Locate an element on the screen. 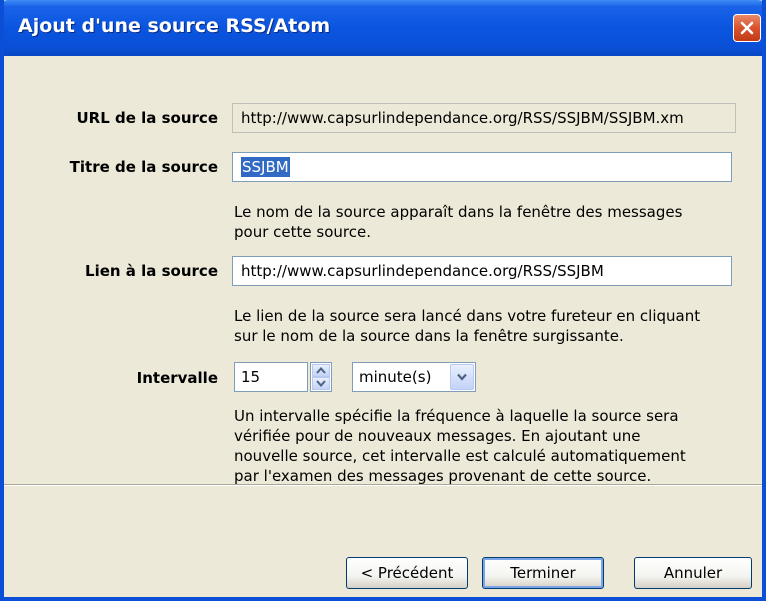 The image size is (766, 601). spin-up-button is located at coordinates (321, 370).